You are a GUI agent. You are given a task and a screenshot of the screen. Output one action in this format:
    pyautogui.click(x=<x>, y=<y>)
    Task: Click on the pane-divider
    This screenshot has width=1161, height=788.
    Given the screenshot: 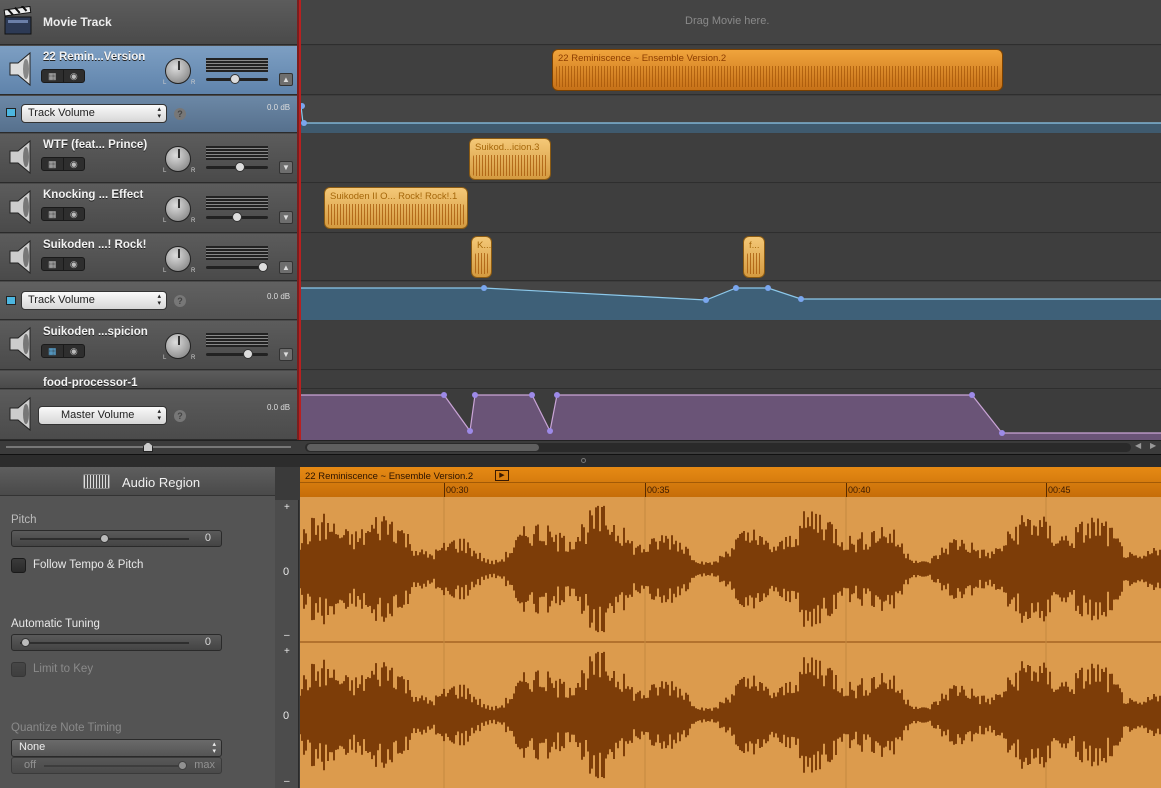 What is the action you would take?
    pyautogui.click(x=580, y=460)
    